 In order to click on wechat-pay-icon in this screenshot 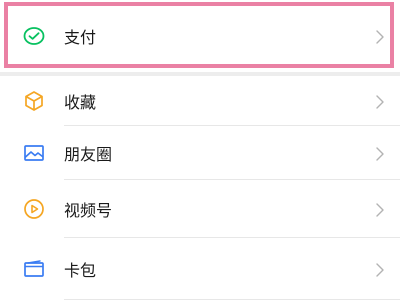, I will do `click(34, 36)`.